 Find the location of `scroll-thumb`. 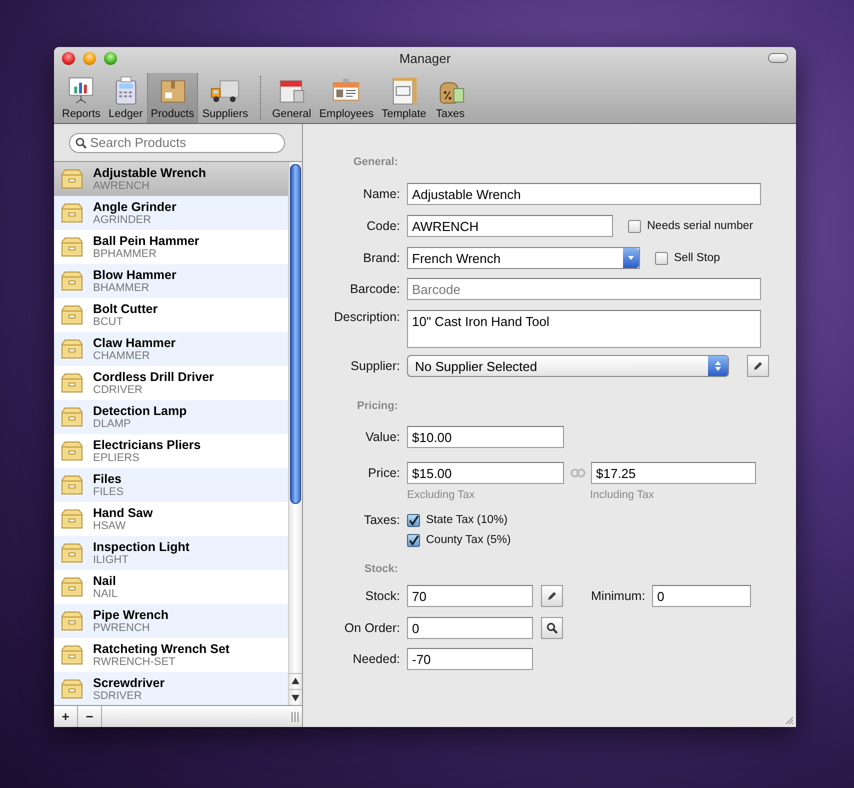

scroll-thumb is located at coordinates (295, 334).